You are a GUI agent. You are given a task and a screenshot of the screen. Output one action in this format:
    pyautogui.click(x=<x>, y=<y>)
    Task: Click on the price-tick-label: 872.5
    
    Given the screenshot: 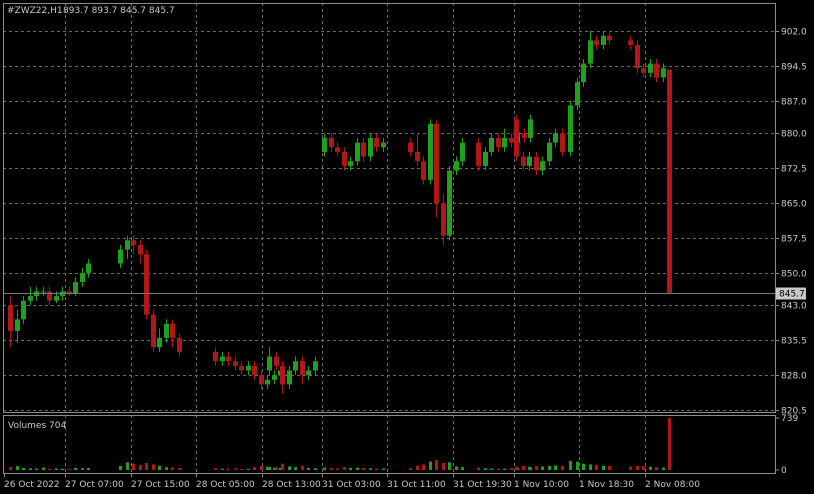 What is the action you would take?
    pyautogui.click(x=794, y=170)
    